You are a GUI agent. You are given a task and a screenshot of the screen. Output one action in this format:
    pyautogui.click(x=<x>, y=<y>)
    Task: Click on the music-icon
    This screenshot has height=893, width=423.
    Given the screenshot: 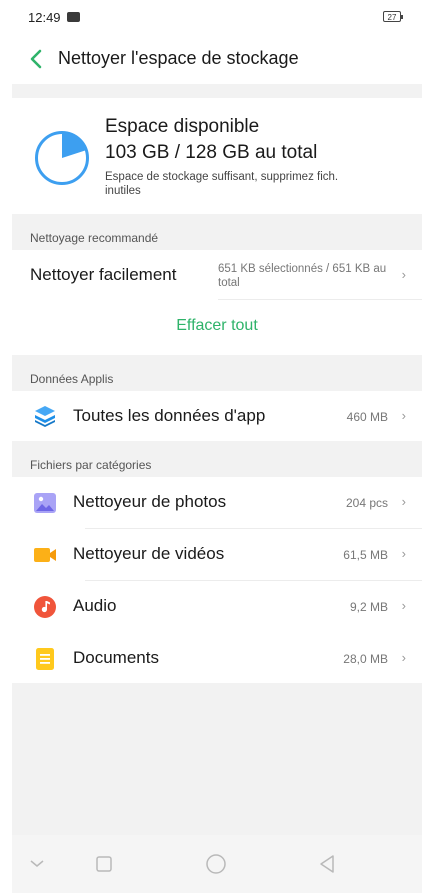 What is the action you would take?
    pyautogui.click(x=45, y=607)
    